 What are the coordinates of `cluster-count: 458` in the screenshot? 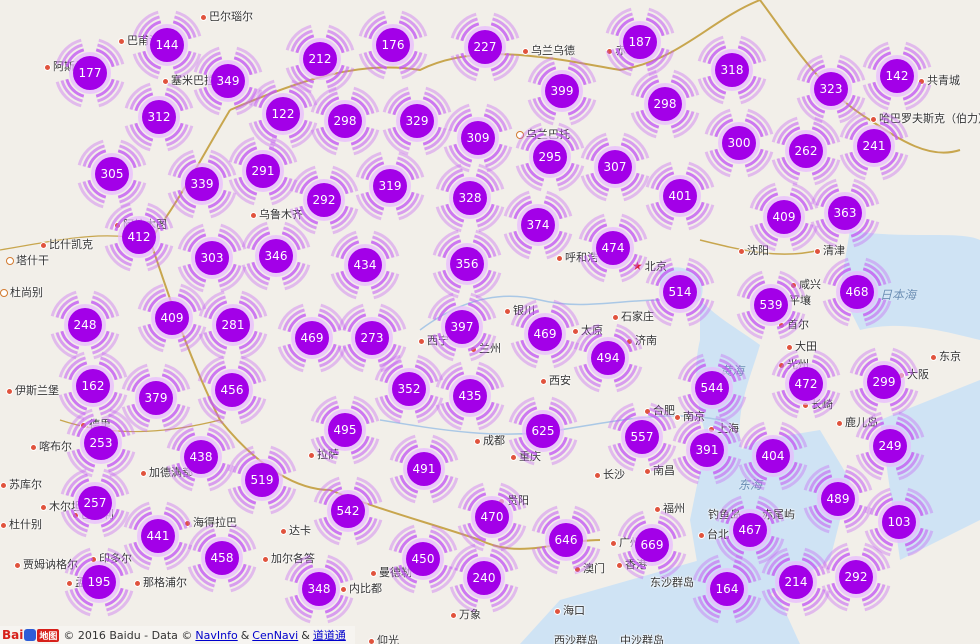 It's located at (222, 558).